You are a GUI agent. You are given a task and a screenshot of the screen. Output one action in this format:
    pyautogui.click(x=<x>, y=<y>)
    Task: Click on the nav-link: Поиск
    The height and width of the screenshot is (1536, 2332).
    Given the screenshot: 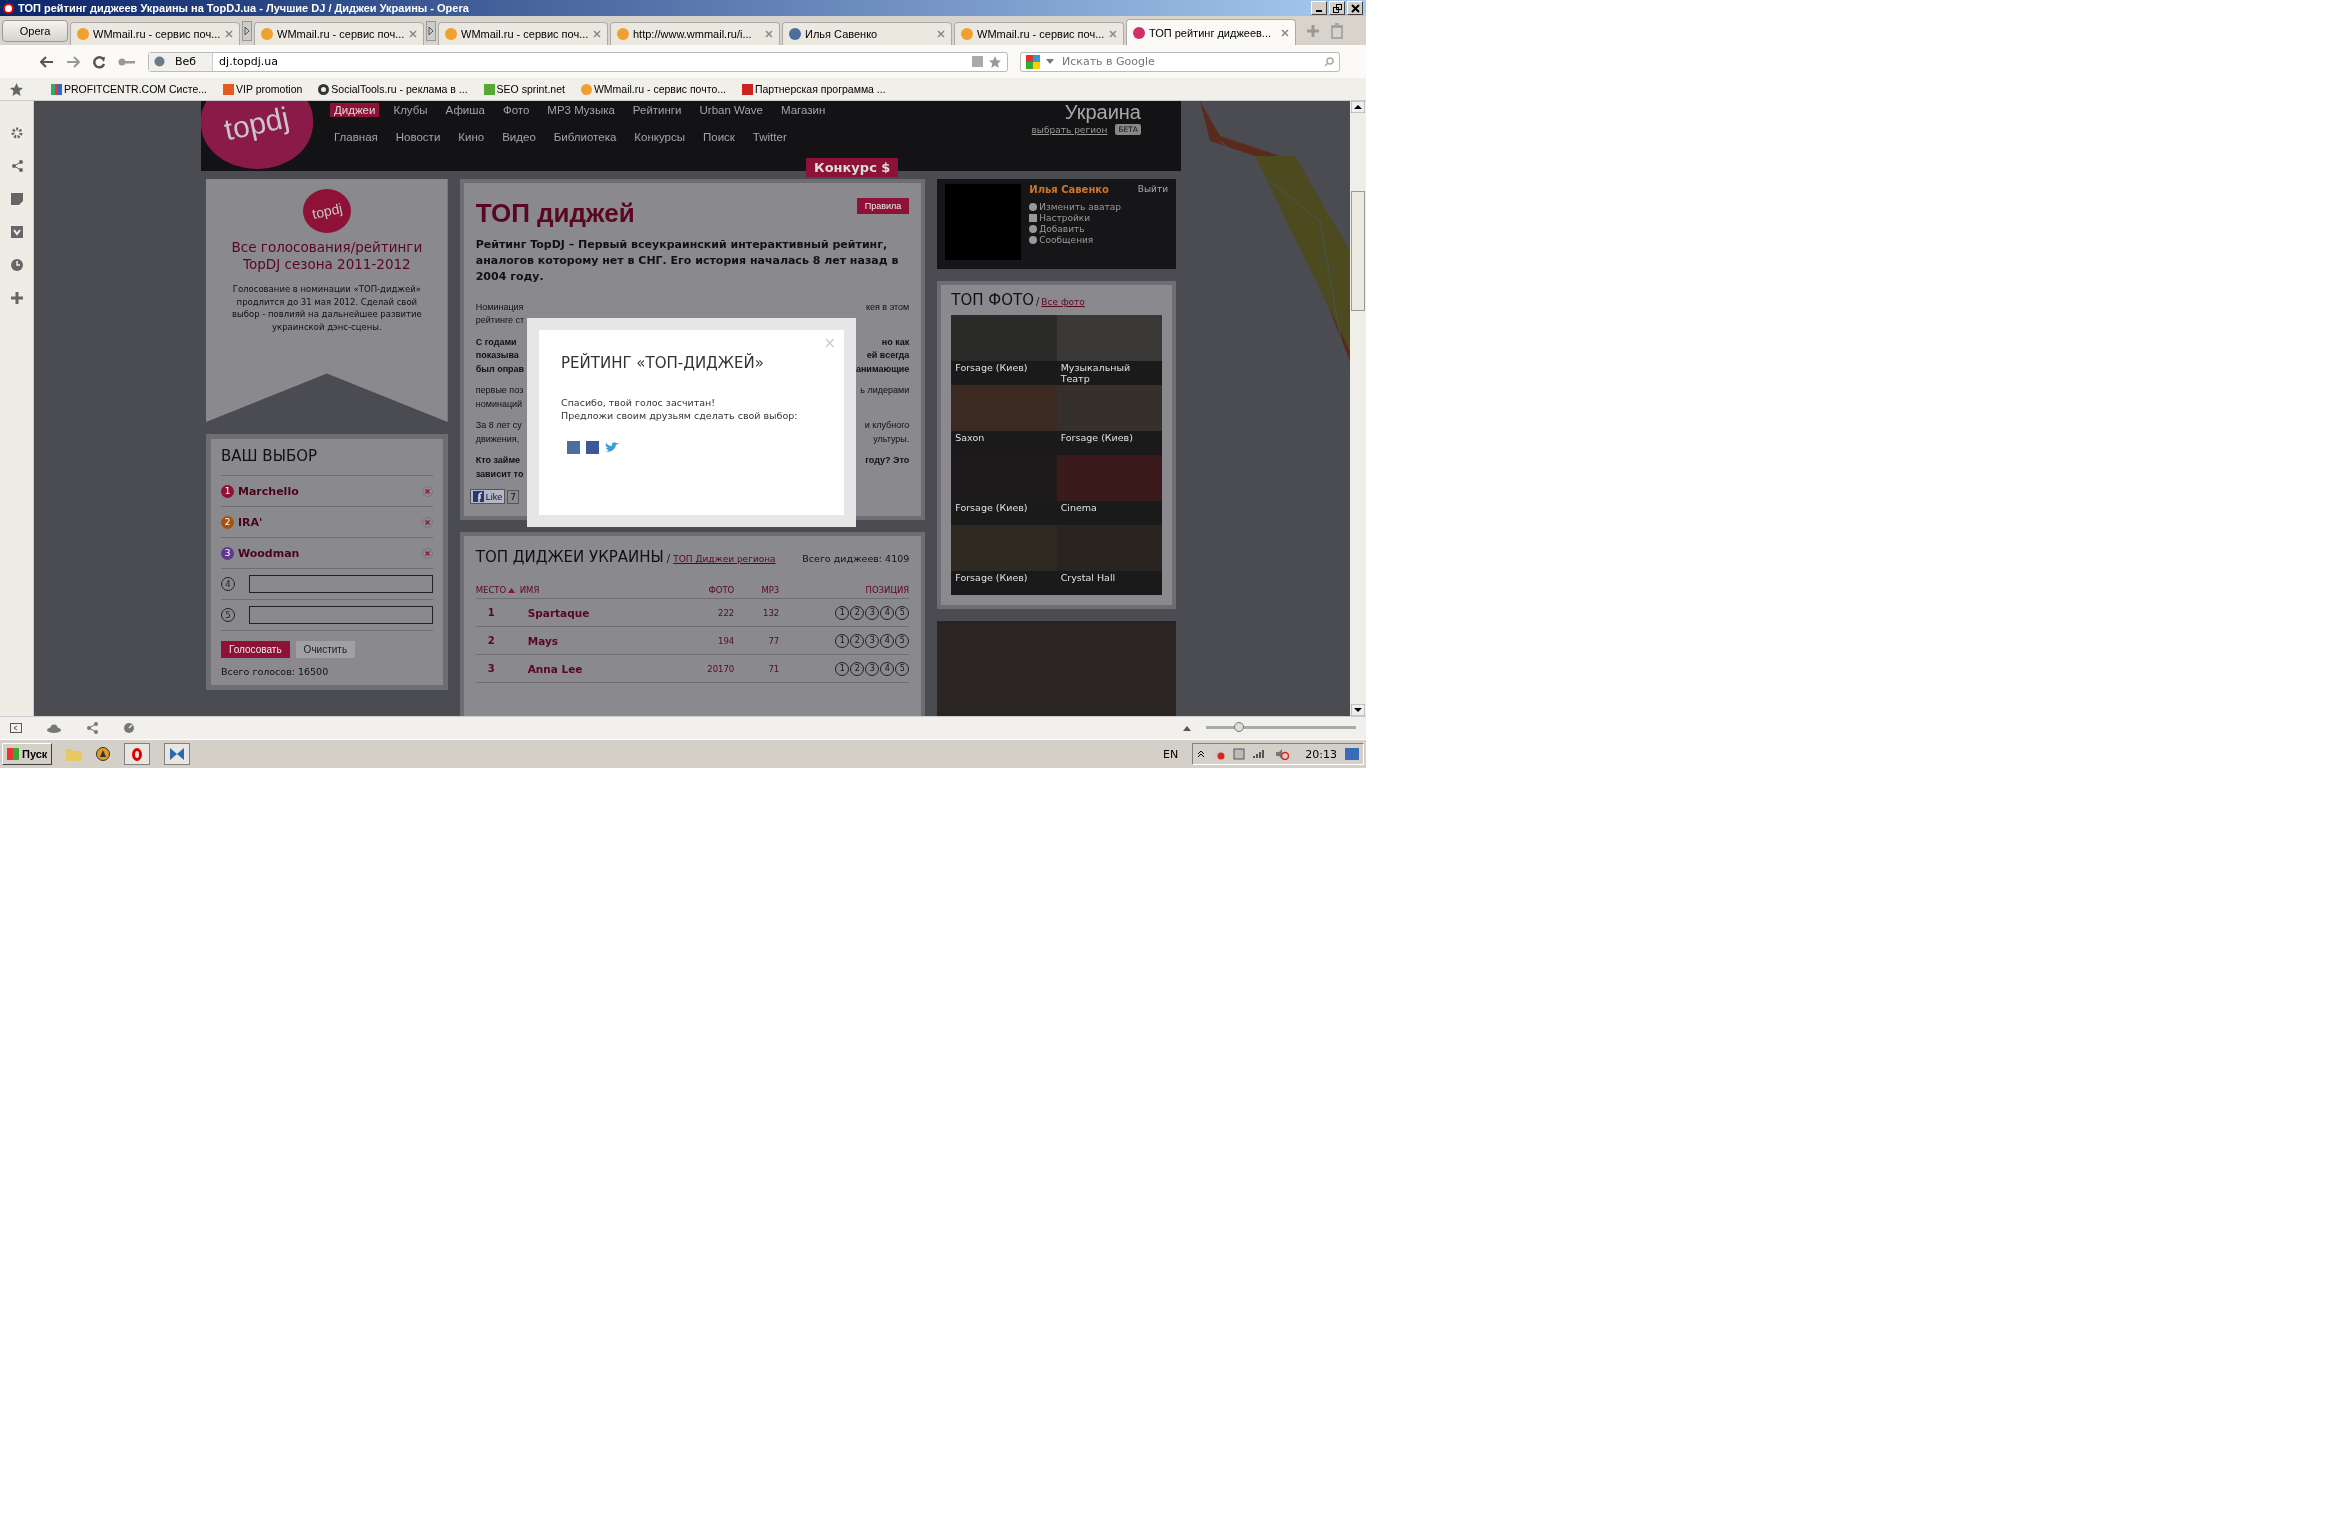 What is the action you would take?
    pyautogui.click(x=718, y=137)
    